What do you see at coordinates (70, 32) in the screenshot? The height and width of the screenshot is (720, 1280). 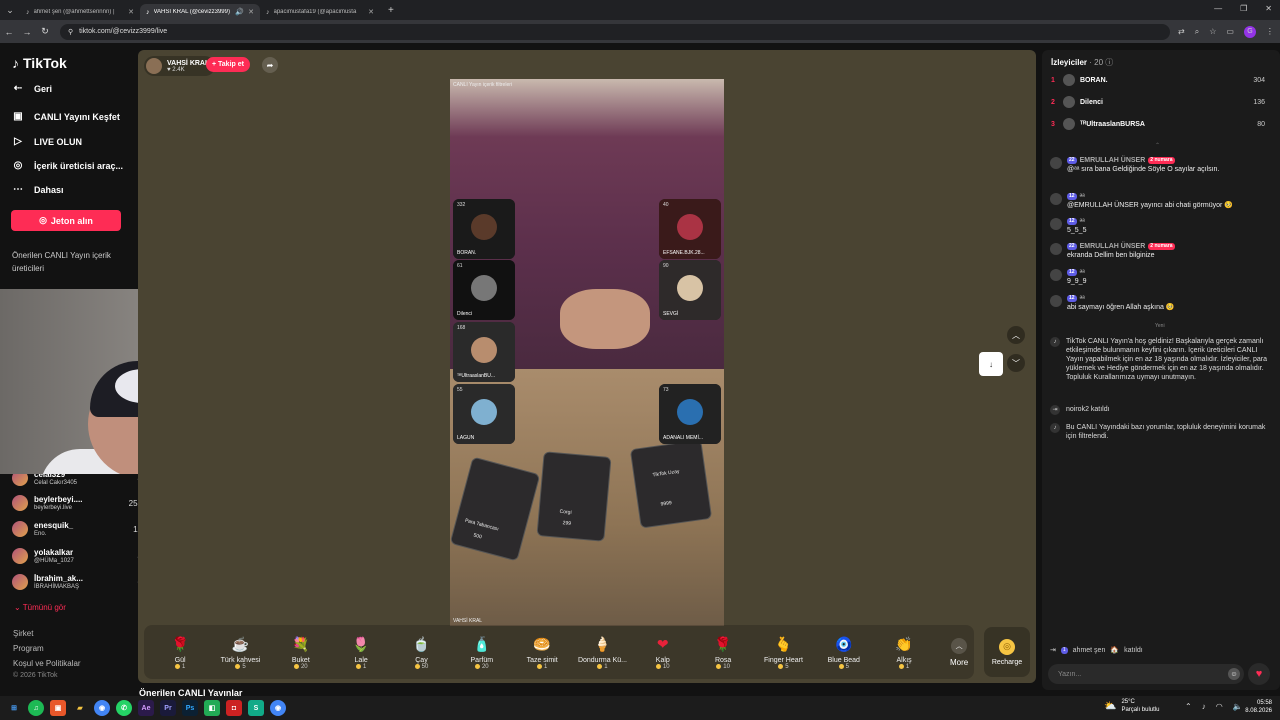 I see `site-info-icon: ⚲` at bounding box center [70, 32].